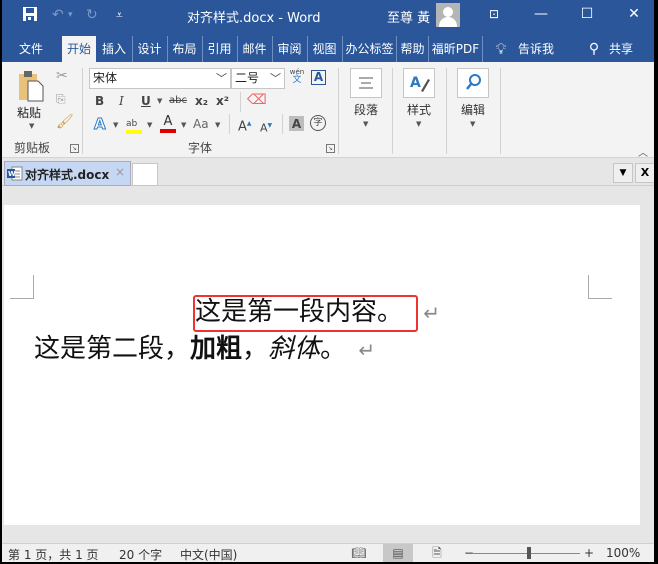 This screenshot has width=658, height=564. Describe the element at coordinates (61, 99) in the screenshot. I see `copy-icon: ⎘` at that location.